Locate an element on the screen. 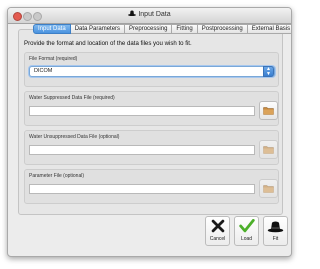 The height and width of the screenshot is (269, 320). x-icon is located at coordinates (218, 226).